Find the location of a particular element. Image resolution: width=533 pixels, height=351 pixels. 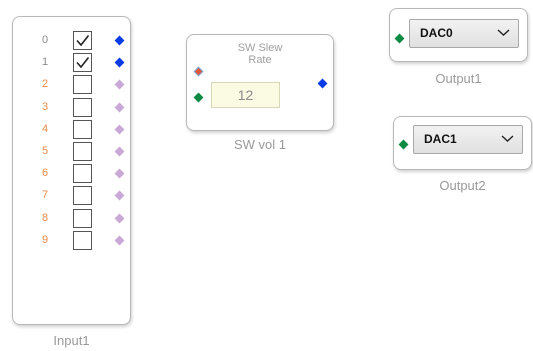

input-row: 2 is located at coordinates (72, 85).